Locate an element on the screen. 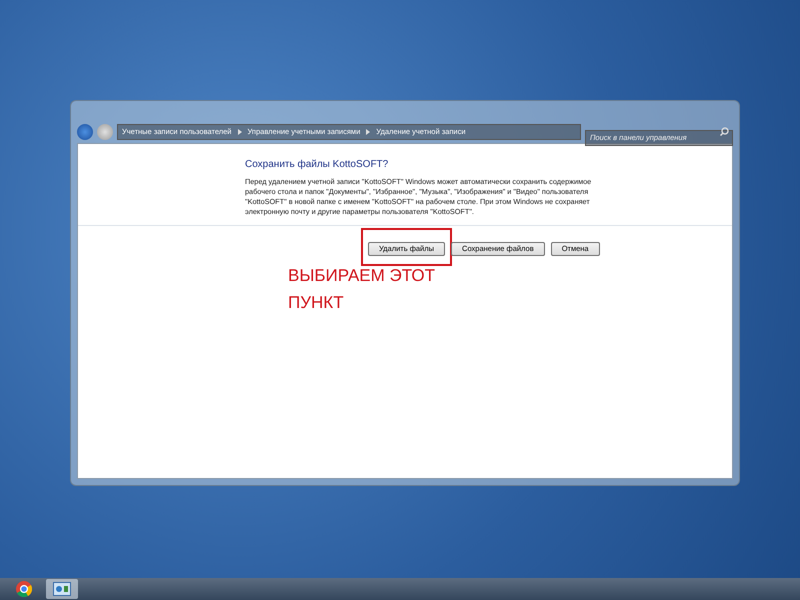 This screenshot has width=800, height=600. taskbar-button is located at coordinates (62, 589).